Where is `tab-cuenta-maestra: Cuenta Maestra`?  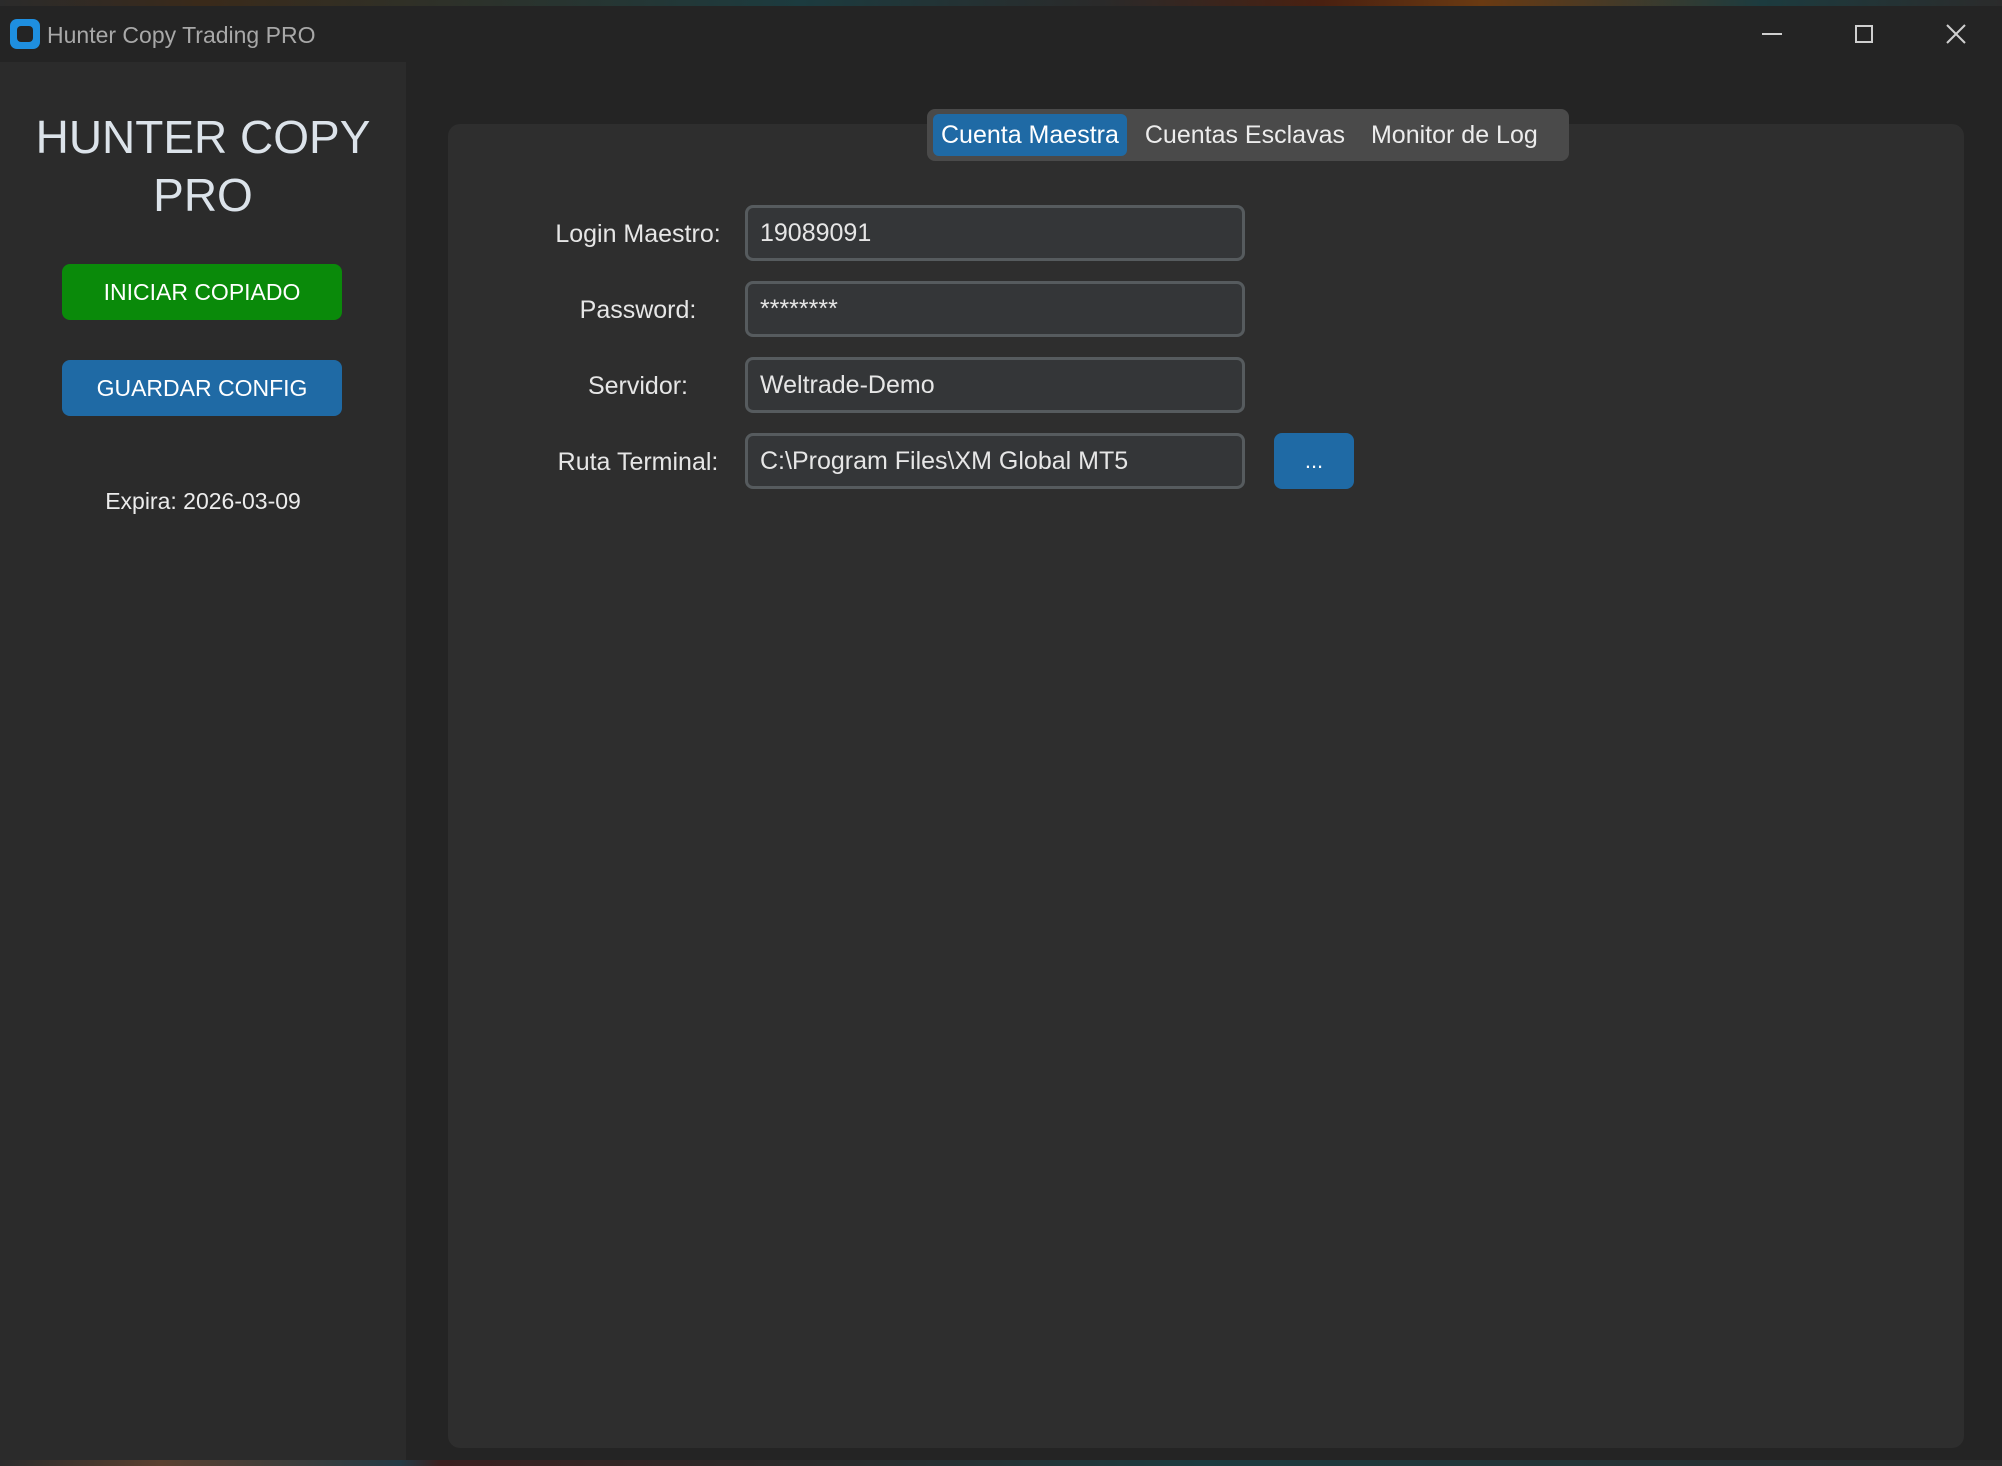 tab-cuenta-maestra: Cuenta Maestra is located at coordinates (1030, 135).